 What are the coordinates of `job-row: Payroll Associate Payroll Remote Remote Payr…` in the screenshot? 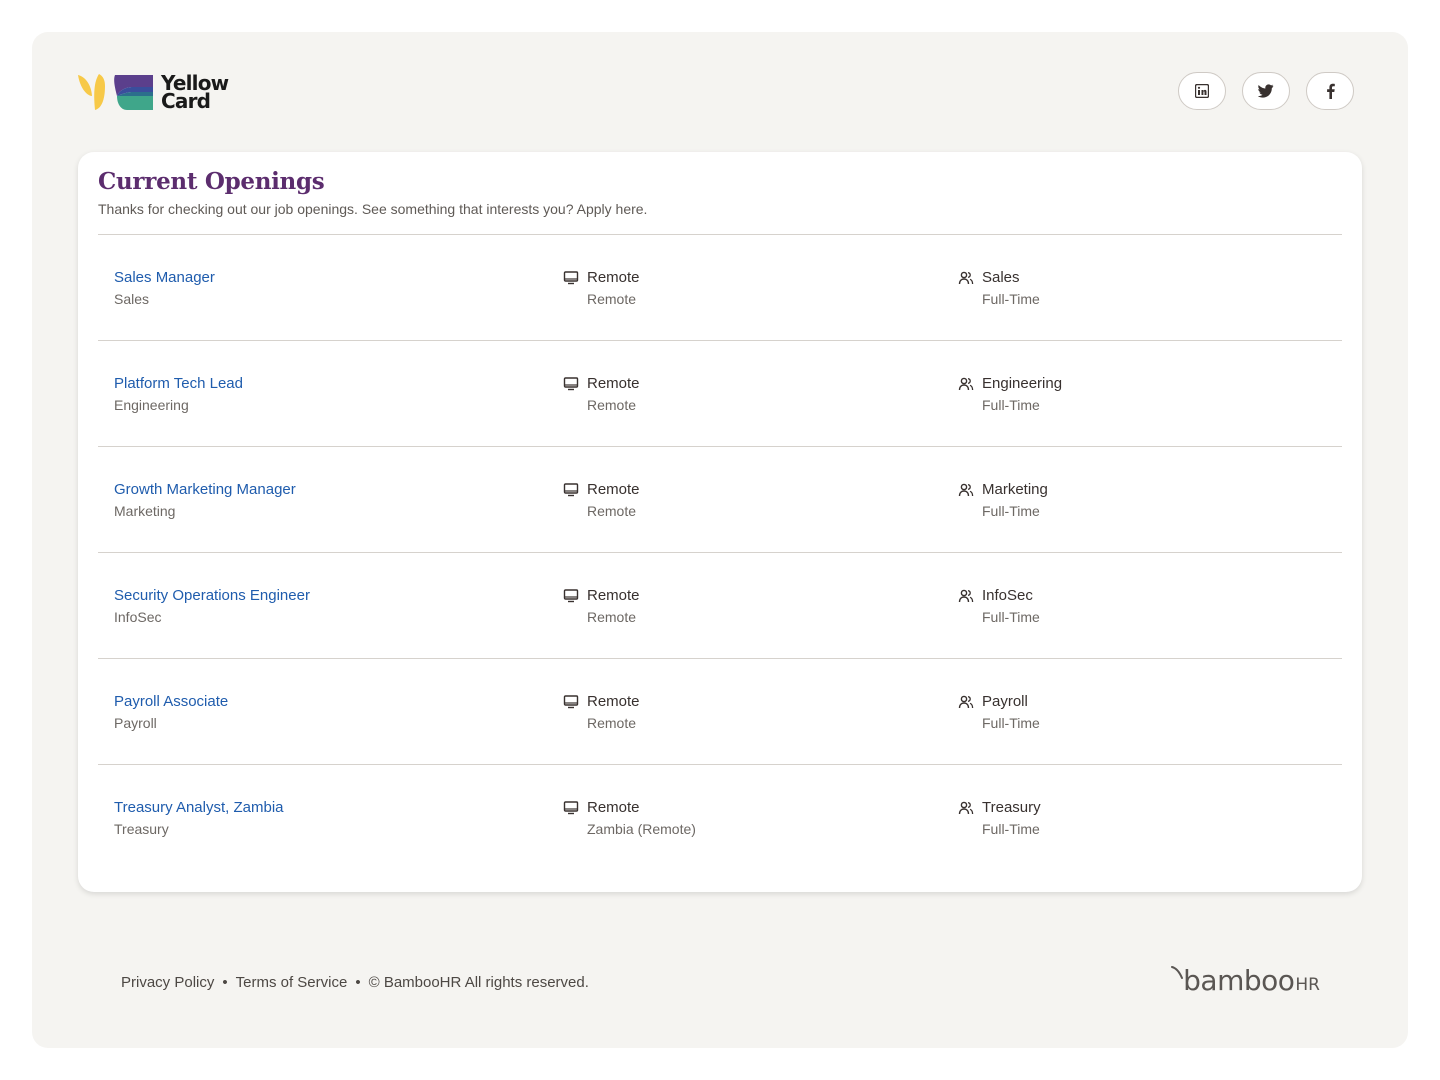 It's located at (720, 712).